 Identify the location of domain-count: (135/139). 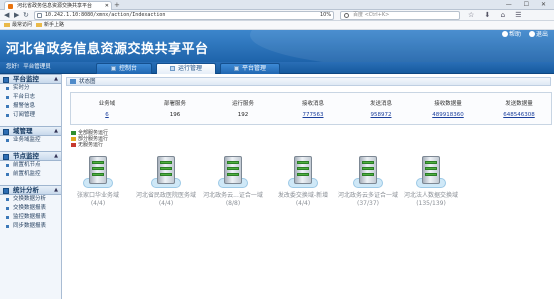
(431, 203).